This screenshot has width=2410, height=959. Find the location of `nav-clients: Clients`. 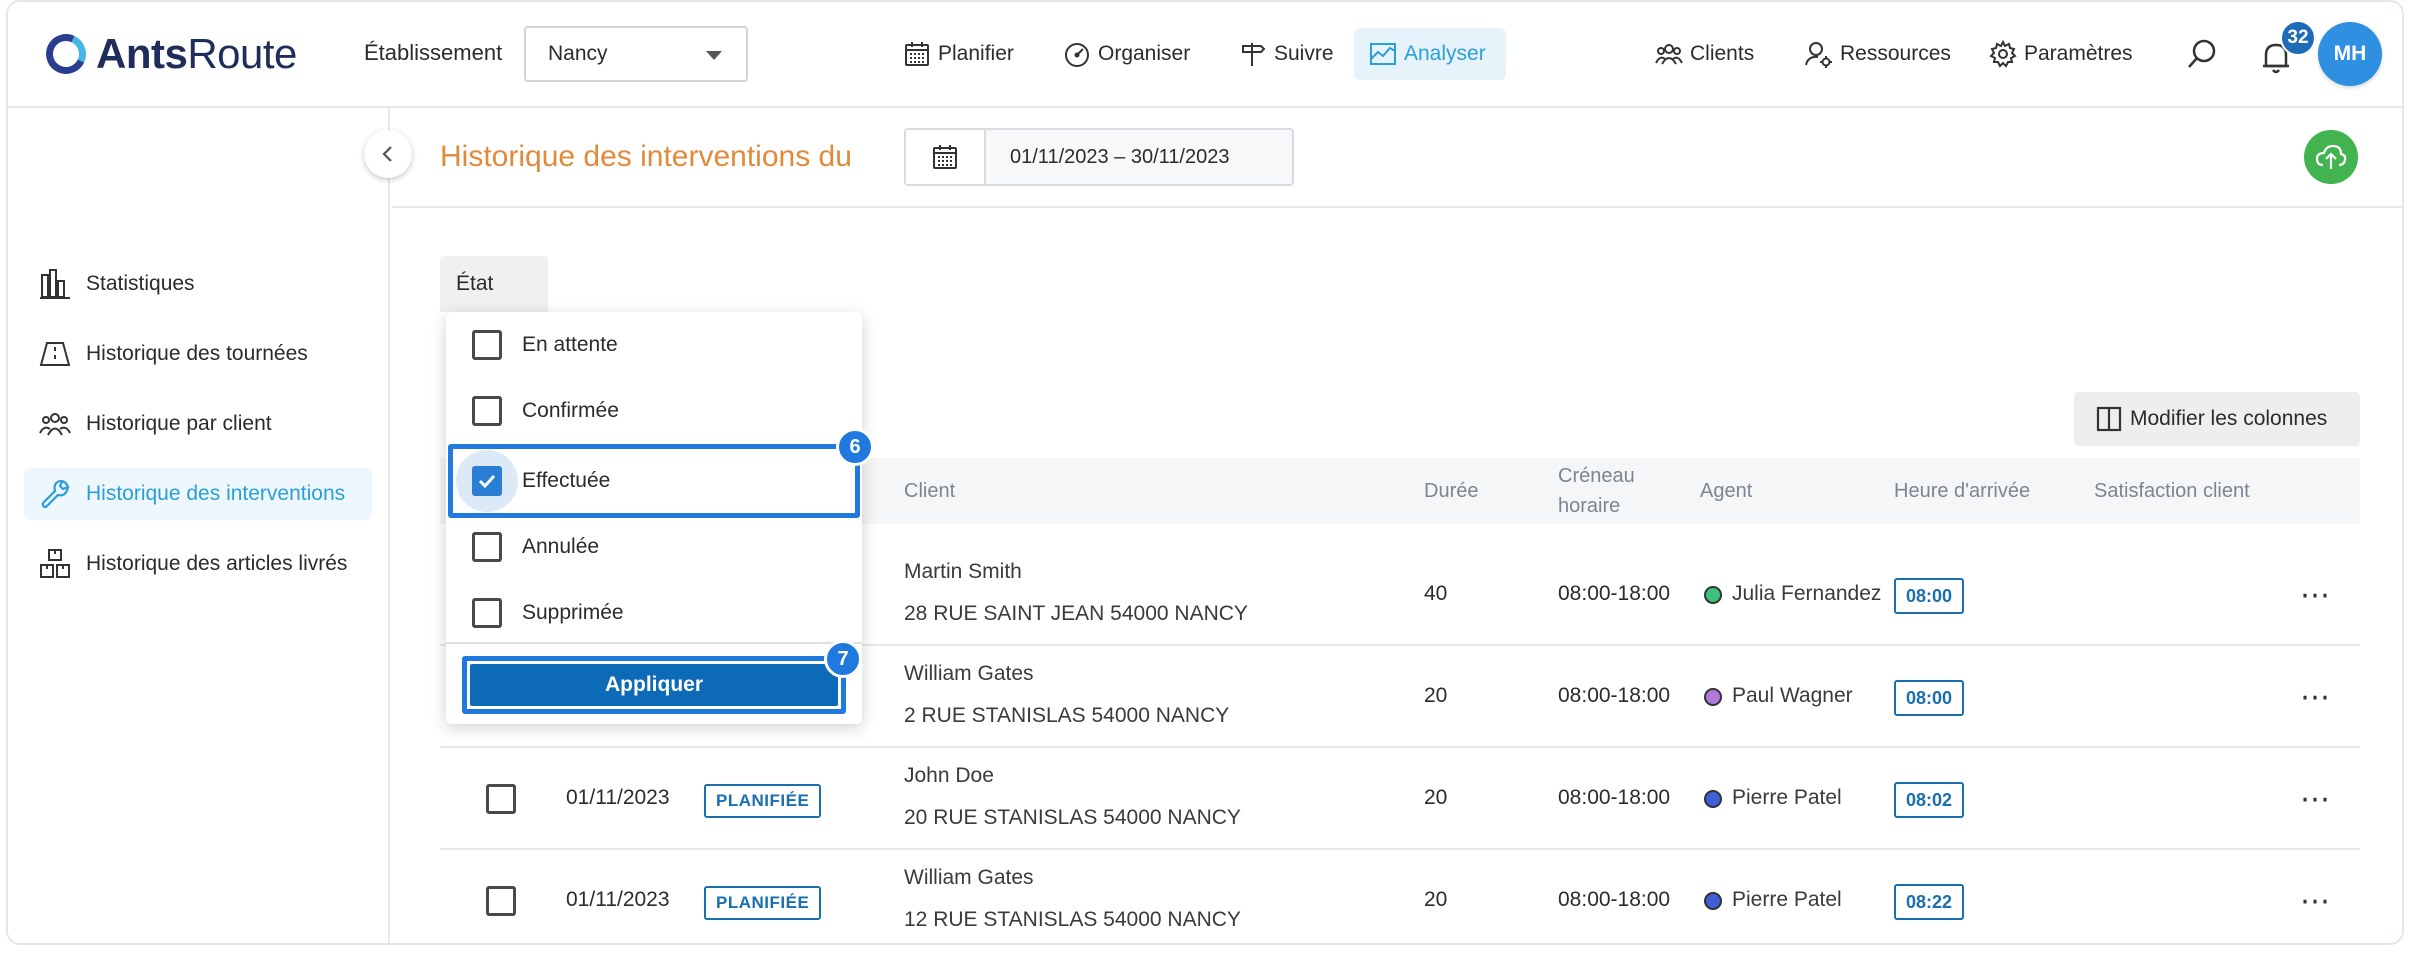

nav-clients: Clients is located at coordinates (1704, 54).